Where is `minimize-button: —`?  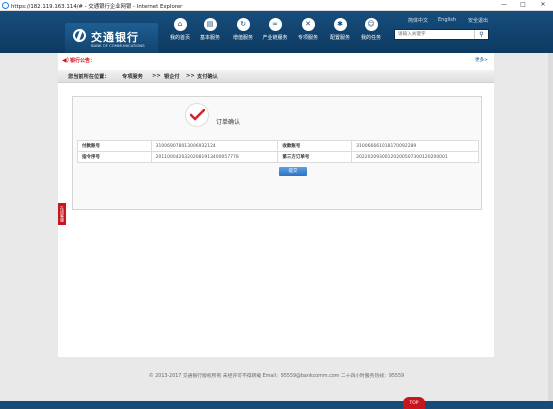 minimize-button: — is located at coordinates (504, 5).